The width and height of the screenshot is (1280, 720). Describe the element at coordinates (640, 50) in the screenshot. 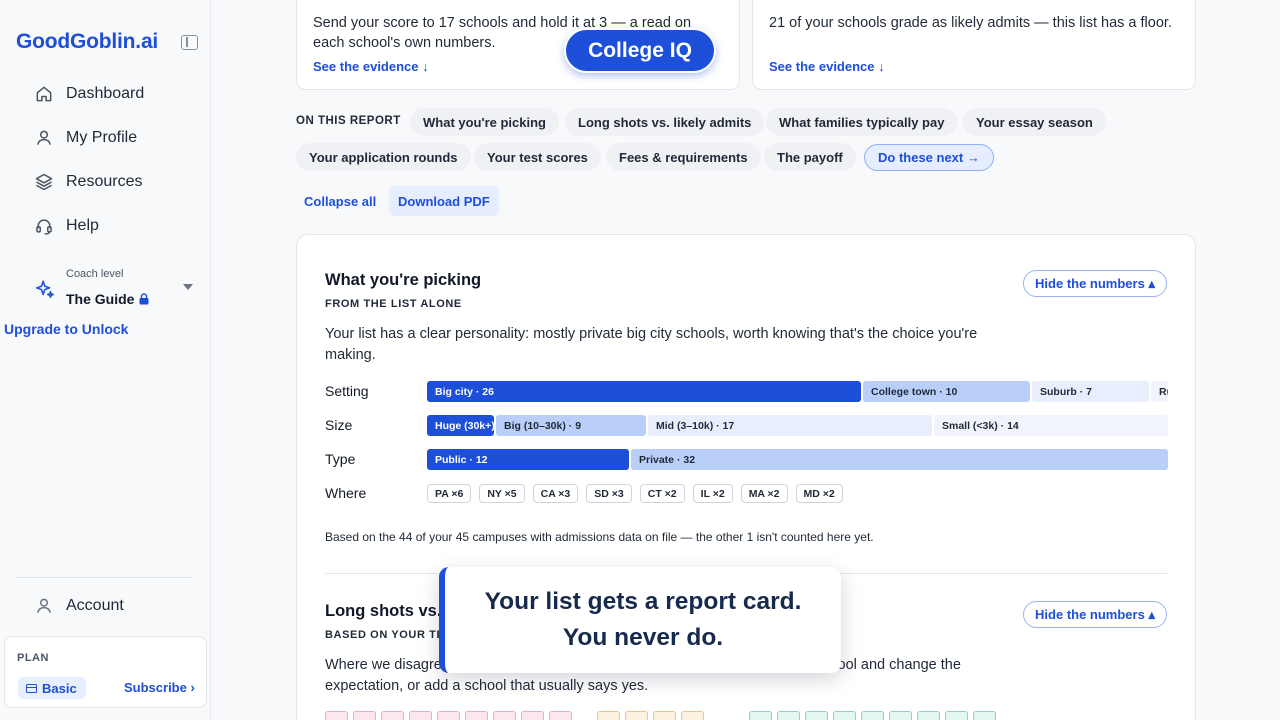

I see `college-iq-badge: College IQ` at that location.